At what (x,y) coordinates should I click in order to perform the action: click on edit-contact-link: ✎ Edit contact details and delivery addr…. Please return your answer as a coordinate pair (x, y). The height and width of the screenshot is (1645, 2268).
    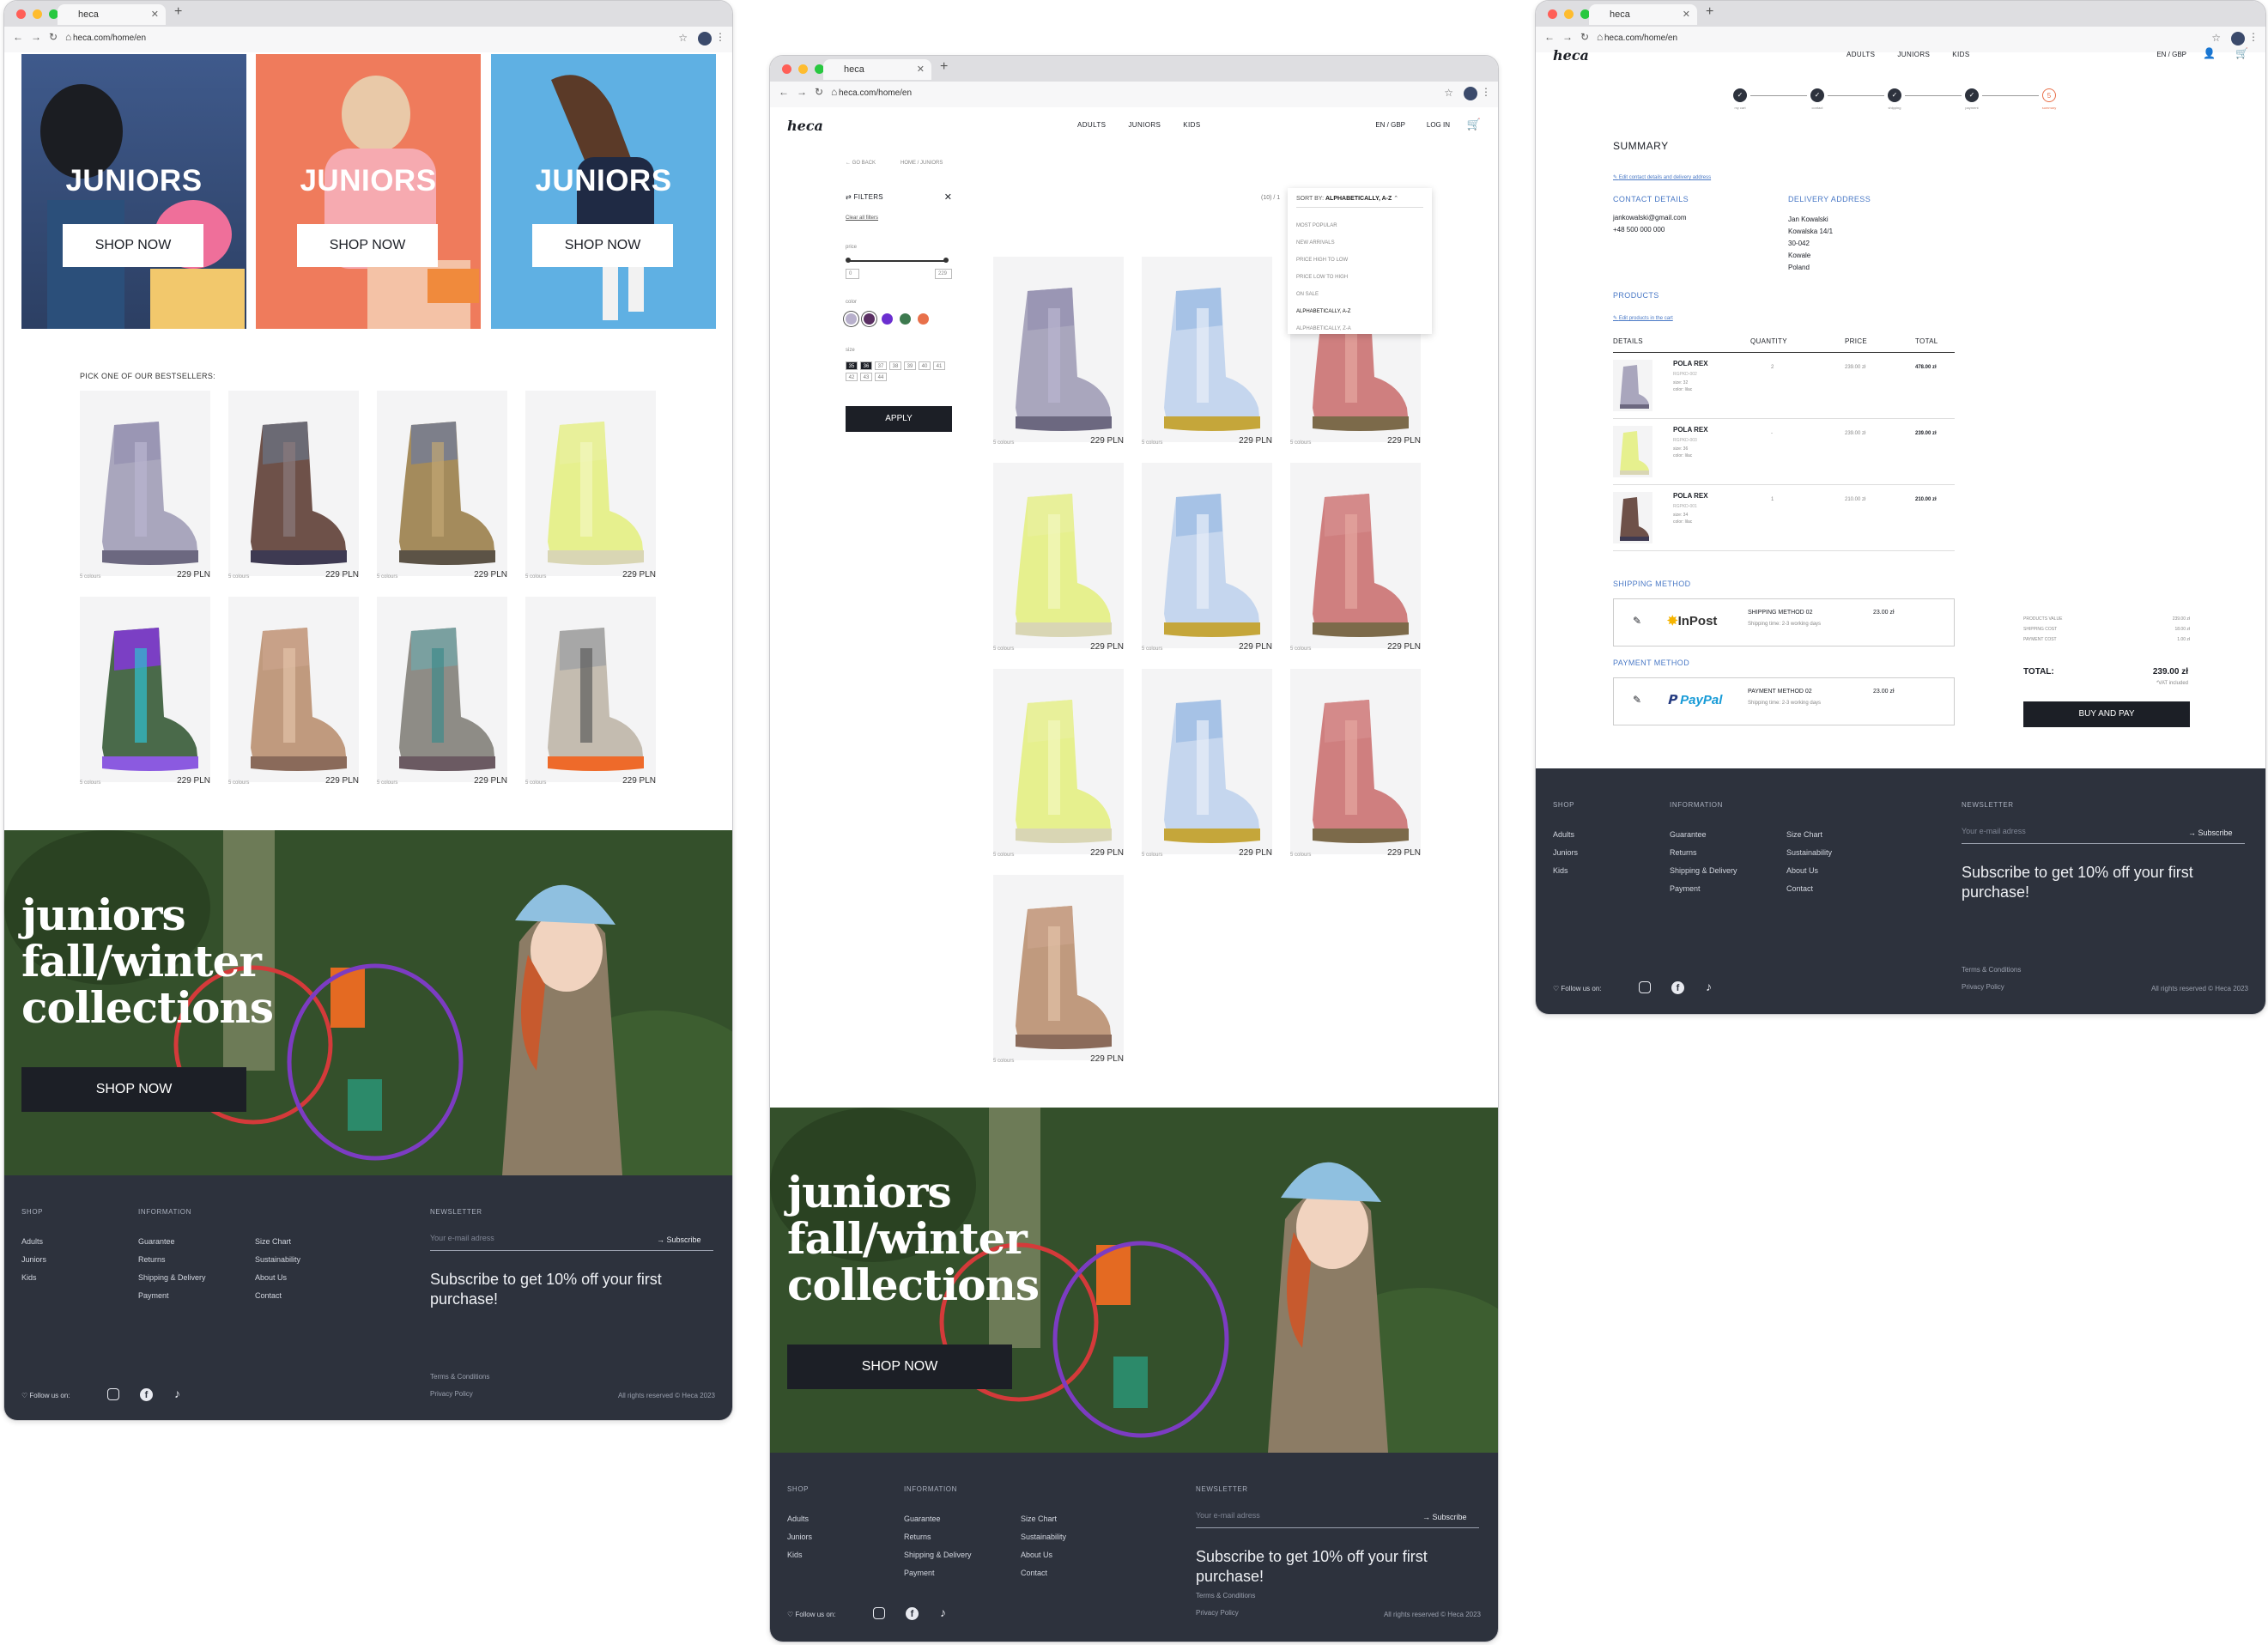
    Looking at the image, I should click on (1662, 177).